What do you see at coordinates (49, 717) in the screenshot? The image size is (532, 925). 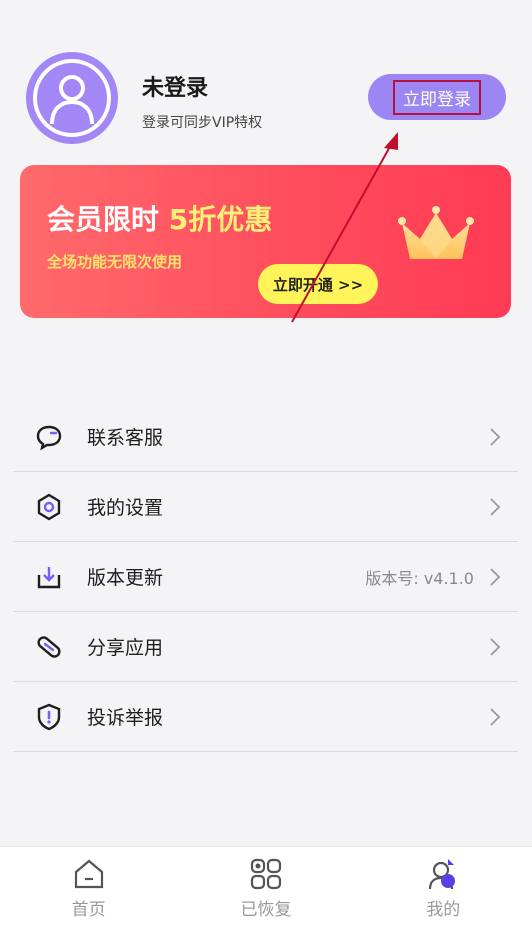 I see `shield-alert-icon` at bounding box center [49, 717].